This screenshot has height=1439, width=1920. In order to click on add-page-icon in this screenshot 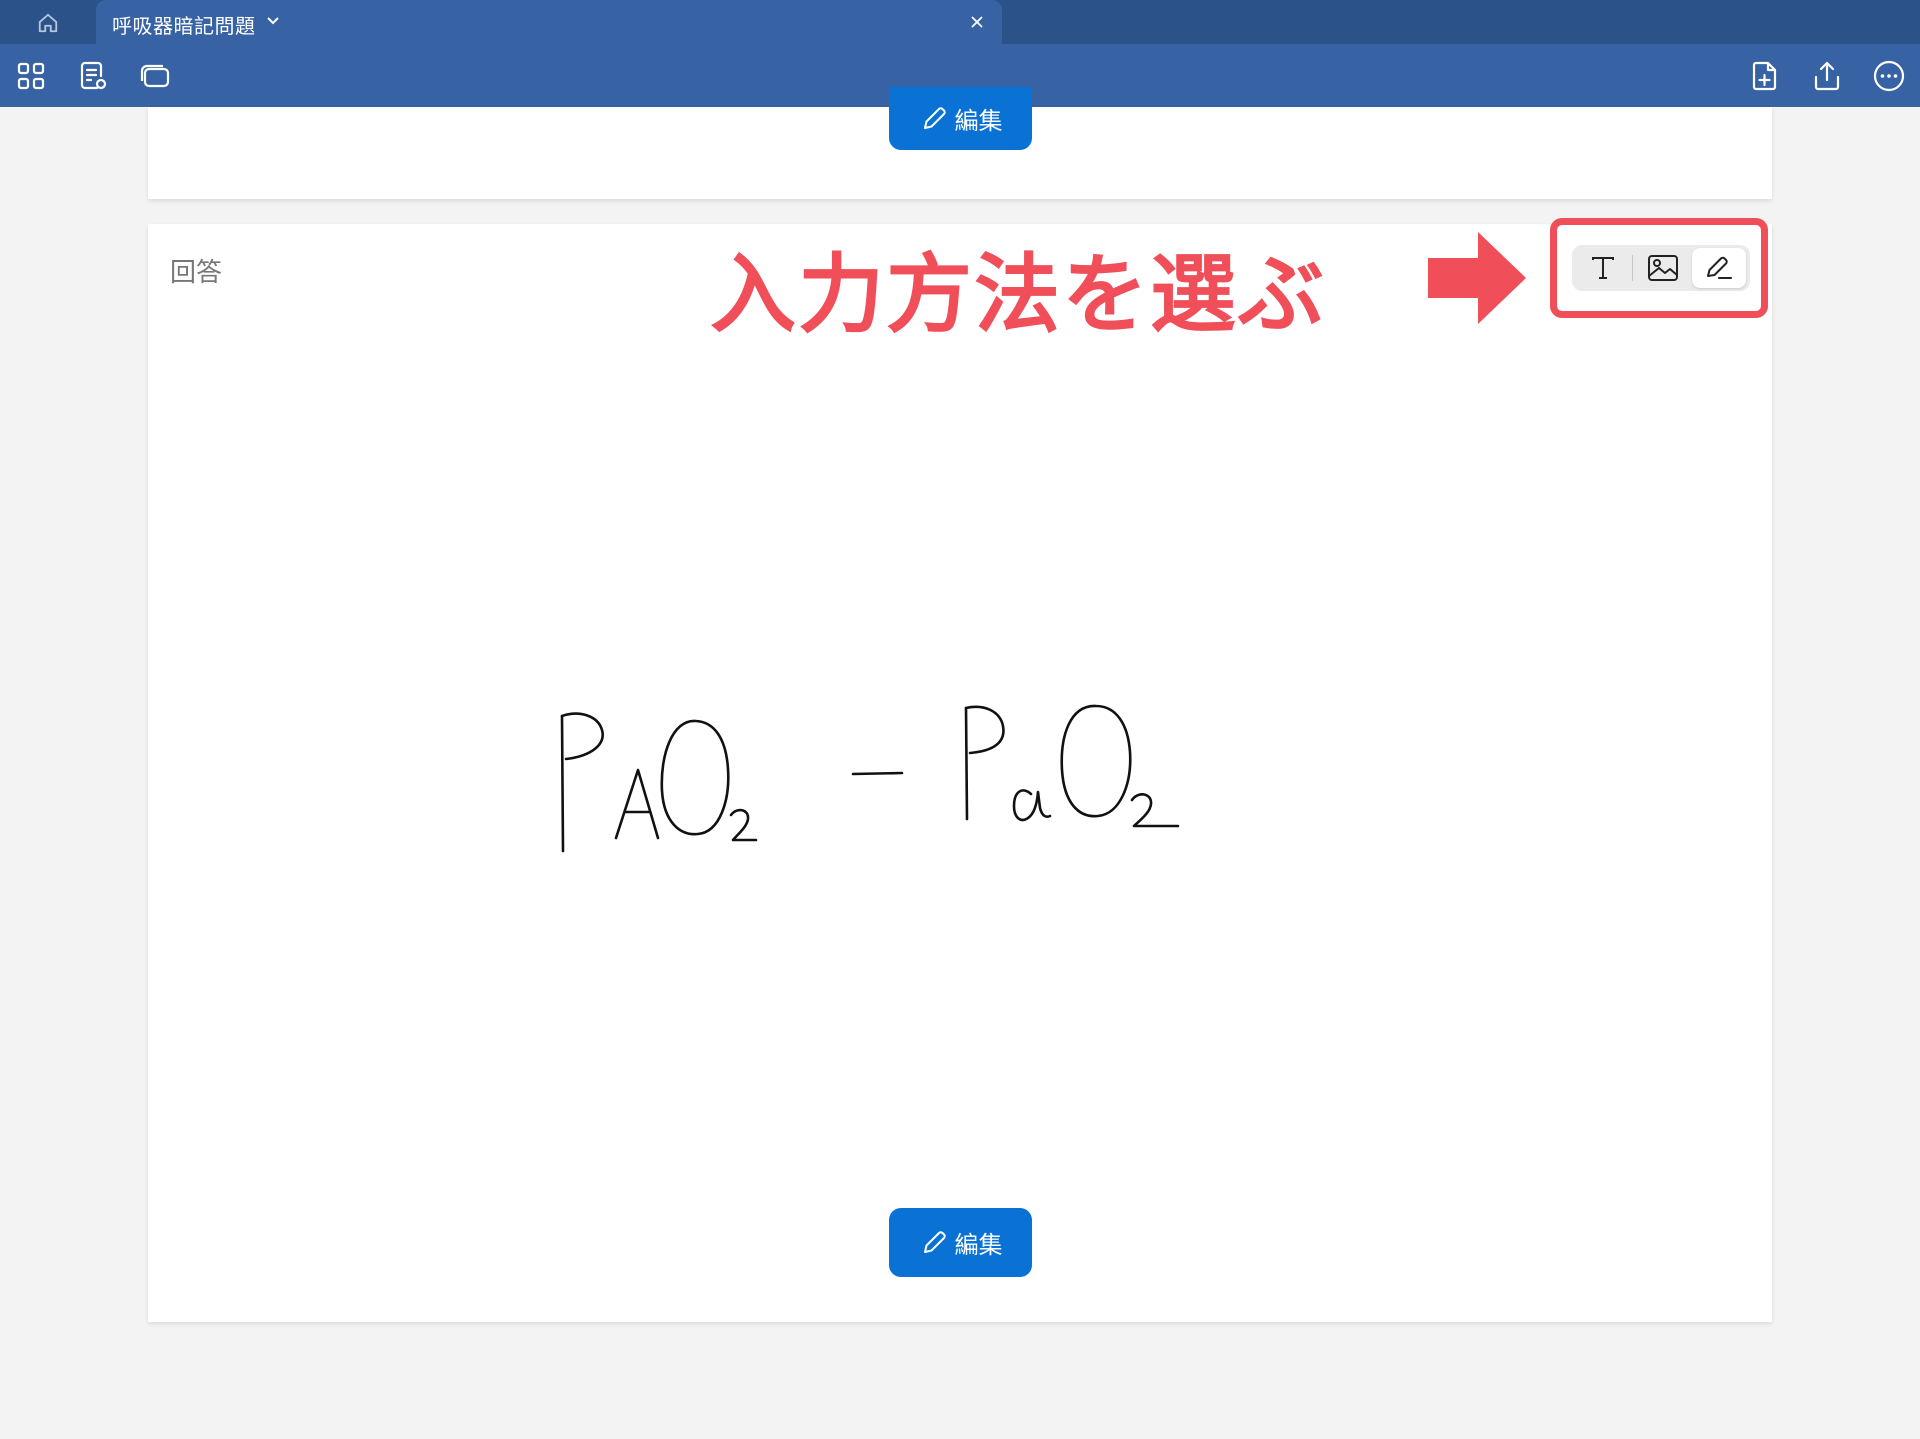, I will do `click(1764, 76)`.